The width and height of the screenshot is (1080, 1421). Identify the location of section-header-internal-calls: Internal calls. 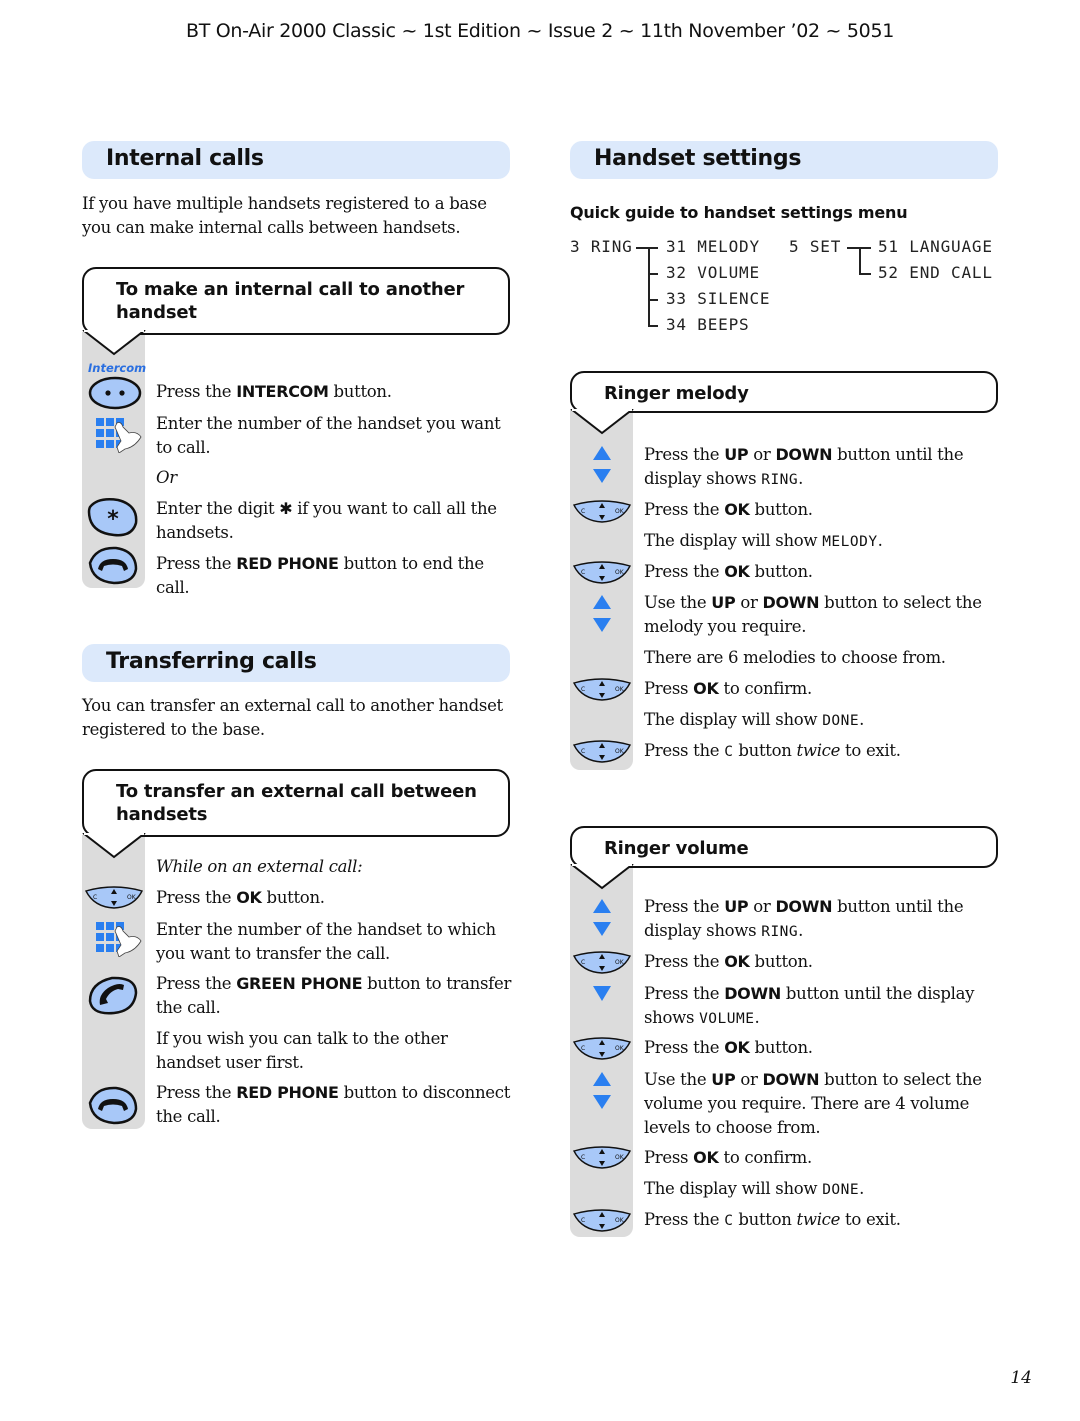
(296, 160).